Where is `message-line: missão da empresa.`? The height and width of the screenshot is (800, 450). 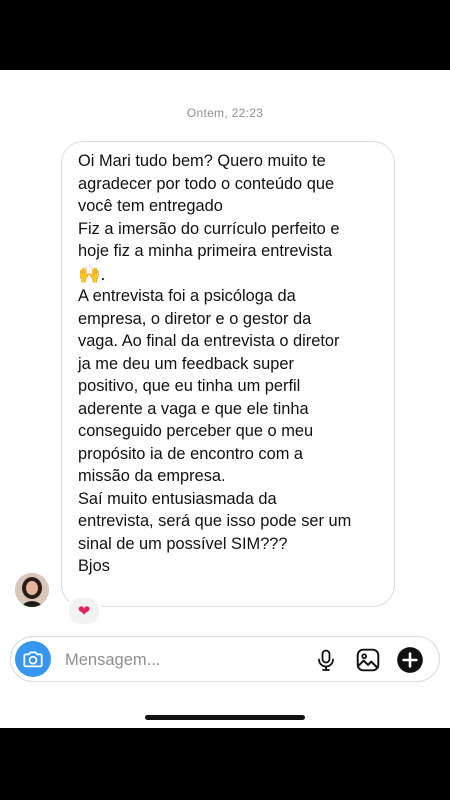 message-line: missão da empresa. is located at coordinates (152, 476).